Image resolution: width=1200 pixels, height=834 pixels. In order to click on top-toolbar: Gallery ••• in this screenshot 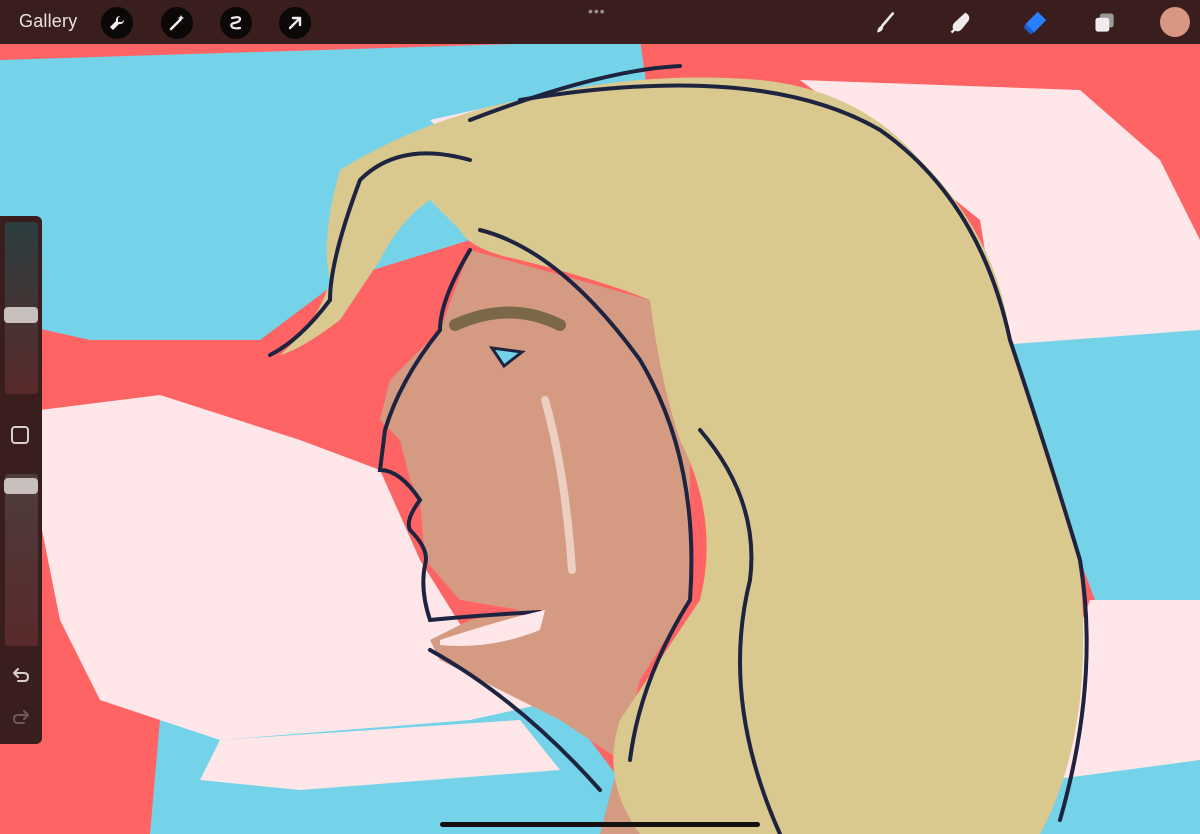, I will do `click(600, 22)`.